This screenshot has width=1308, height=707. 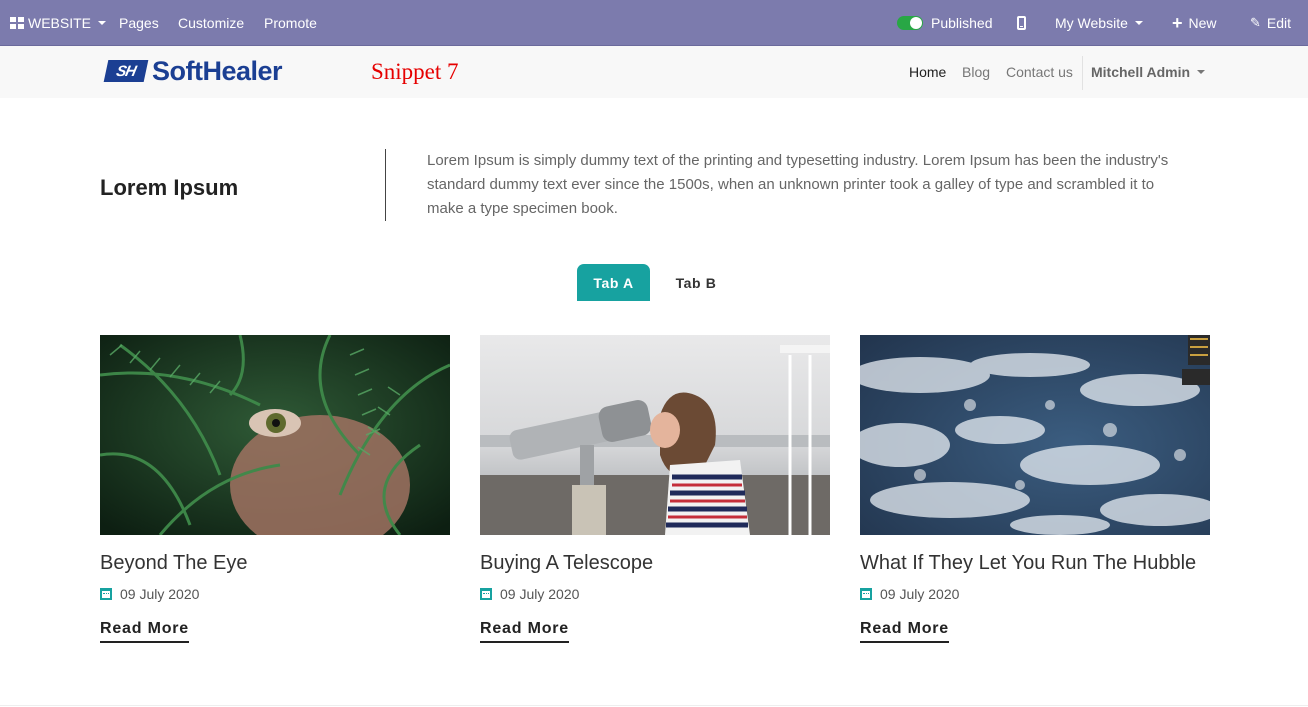 I want to click on website-menu-label: WEBSITE, so click(x=60, y=23).